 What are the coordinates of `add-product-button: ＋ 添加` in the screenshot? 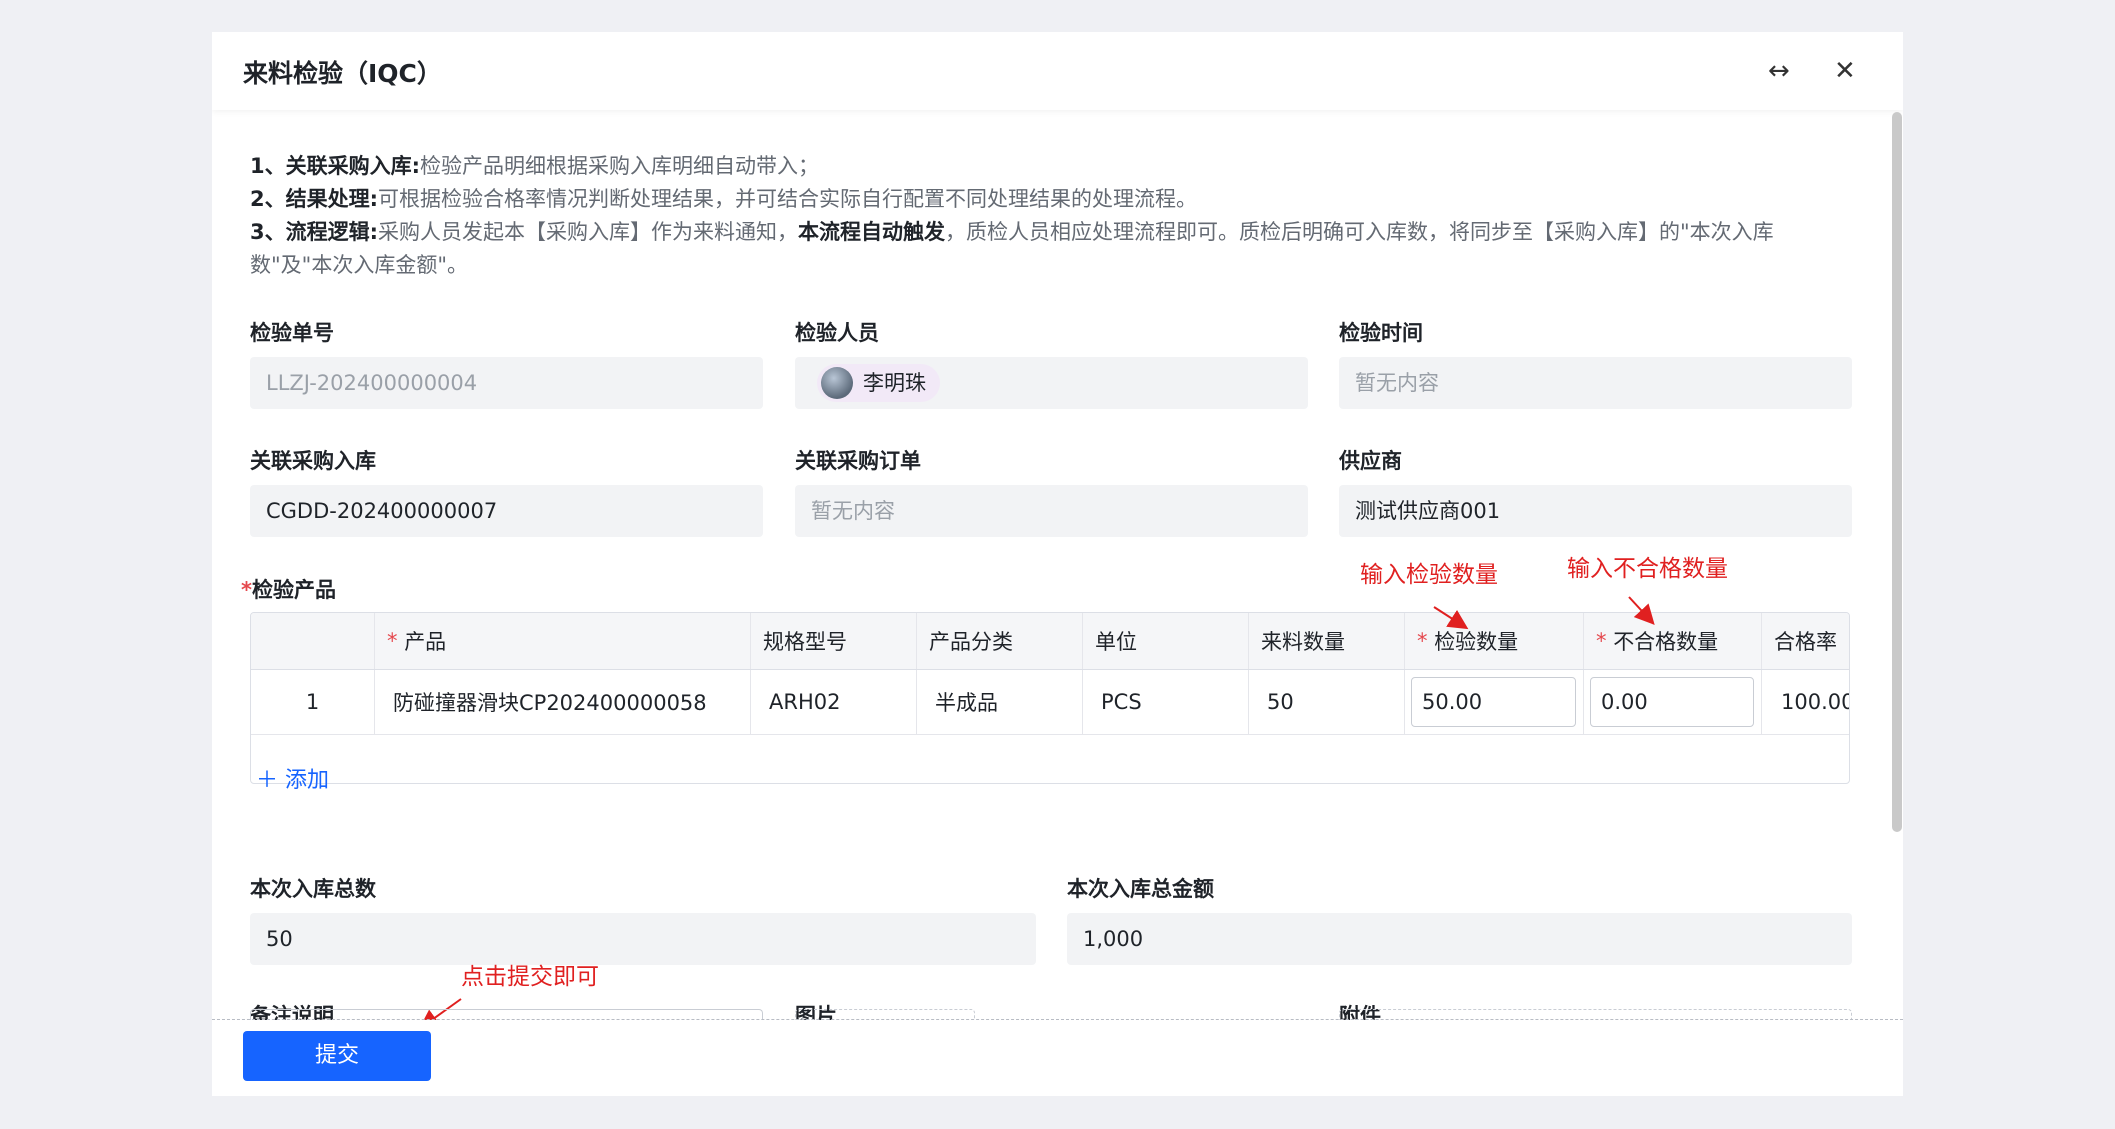 It's located at (292, 778).